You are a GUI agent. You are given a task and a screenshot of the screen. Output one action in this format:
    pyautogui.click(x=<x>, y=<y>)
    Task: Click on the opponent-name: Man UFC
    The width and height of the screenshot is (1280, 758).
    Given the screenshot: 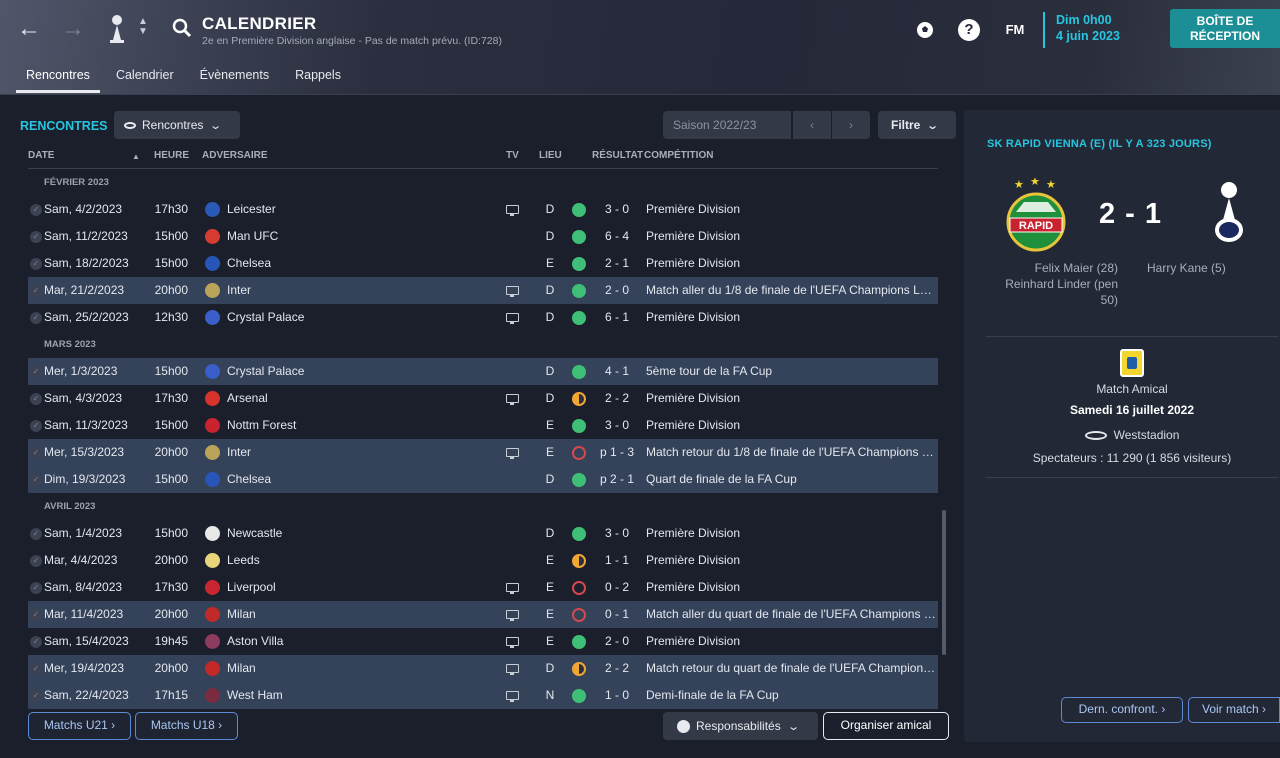 What is the action you would take?
    pyautogui.click(x=252, y=236)
    